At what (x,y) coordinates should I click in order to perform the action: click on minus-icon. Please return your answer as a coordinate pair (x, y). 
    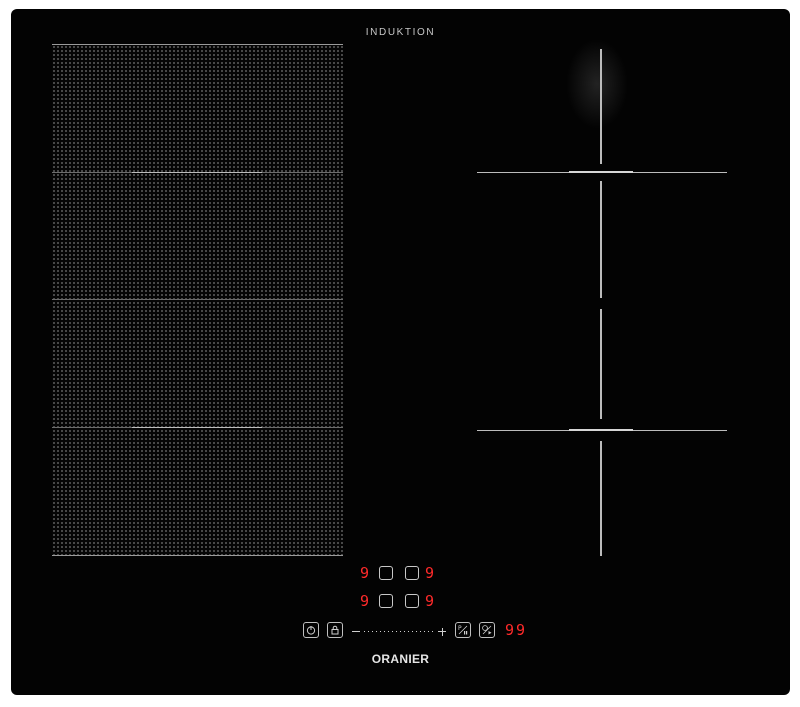
    Looking at the image, I should click on (356, 631).